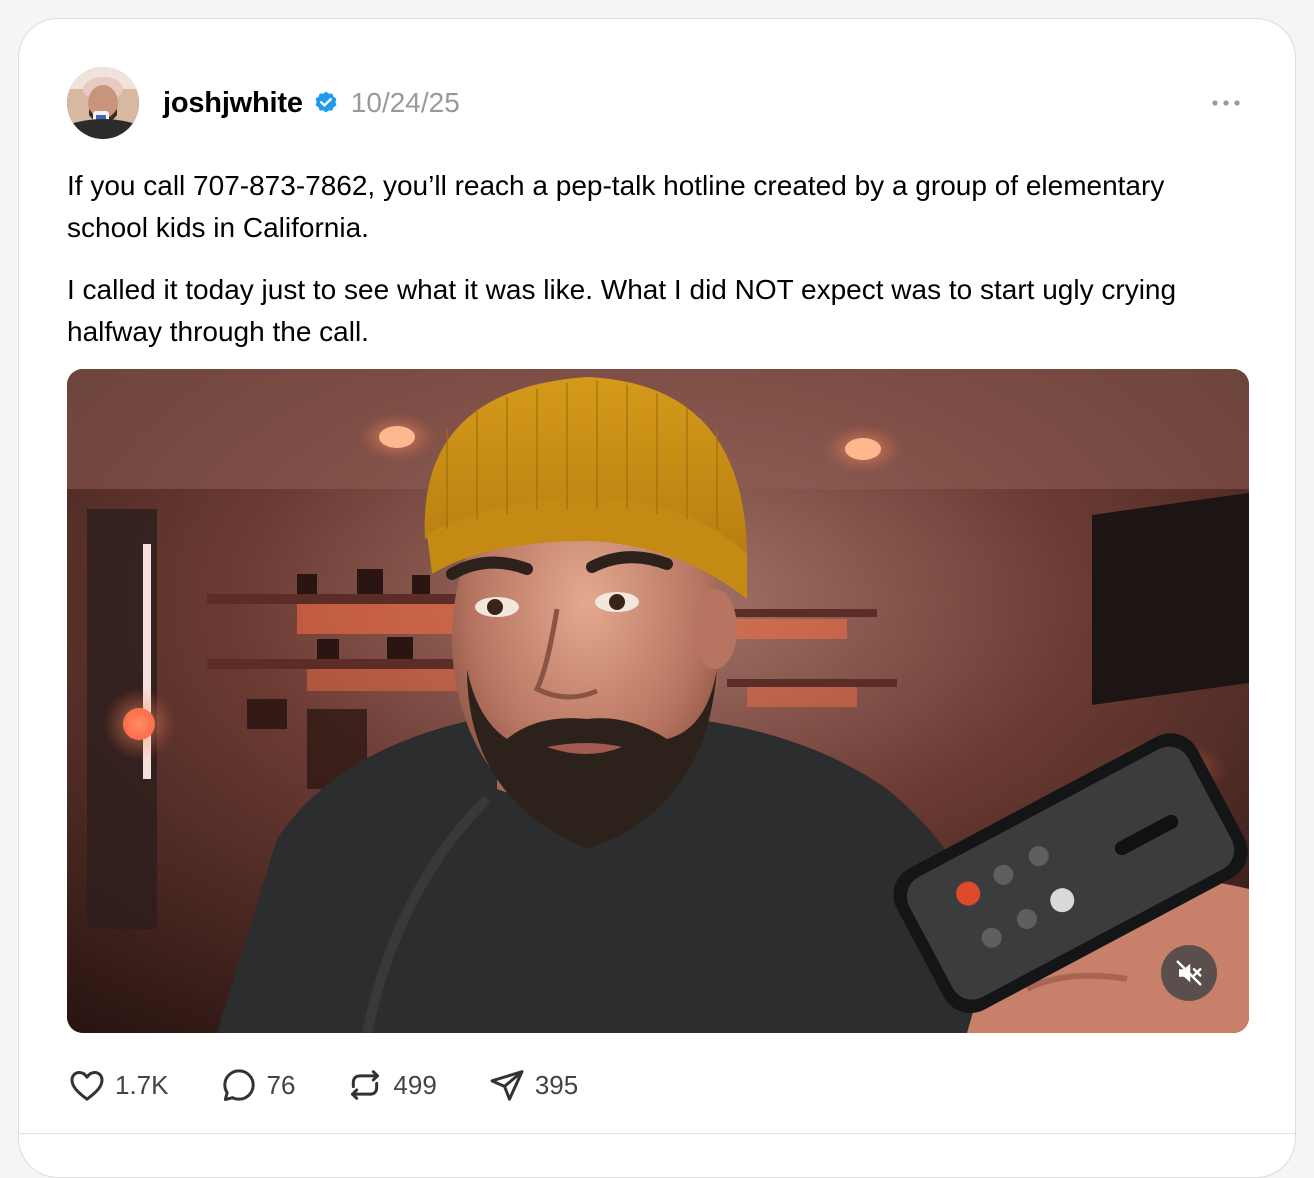 Image resolution: width=1314 pixels, height=1178 pixels. Describe the element at coordinates (405, 103) in the screenshot. I see `post-date: 10/24/25` at that location.